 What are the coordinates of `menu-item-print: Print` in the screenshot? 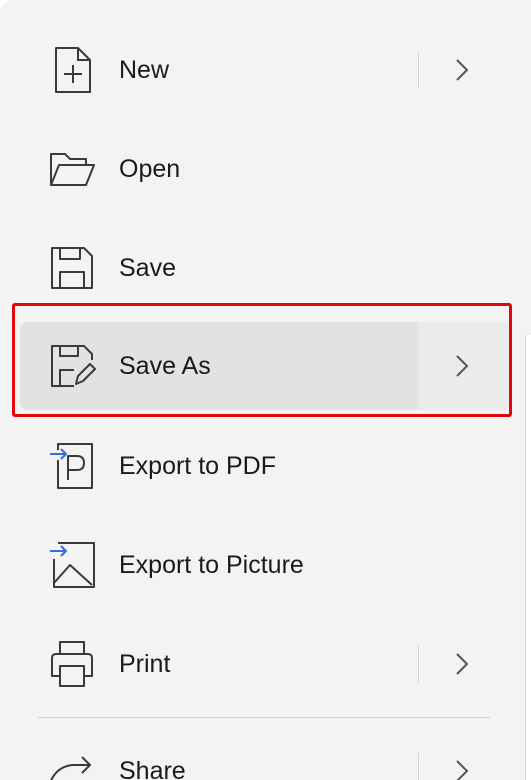 It's located at (265, 664).